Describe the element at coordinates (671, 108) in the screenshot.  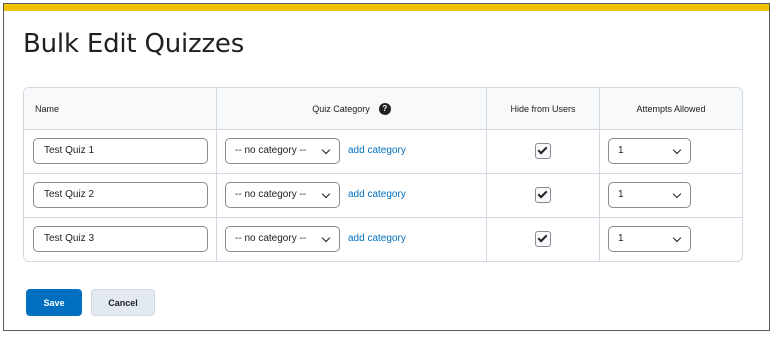
I see `header-attempts: Attempts Allowed` at that location.